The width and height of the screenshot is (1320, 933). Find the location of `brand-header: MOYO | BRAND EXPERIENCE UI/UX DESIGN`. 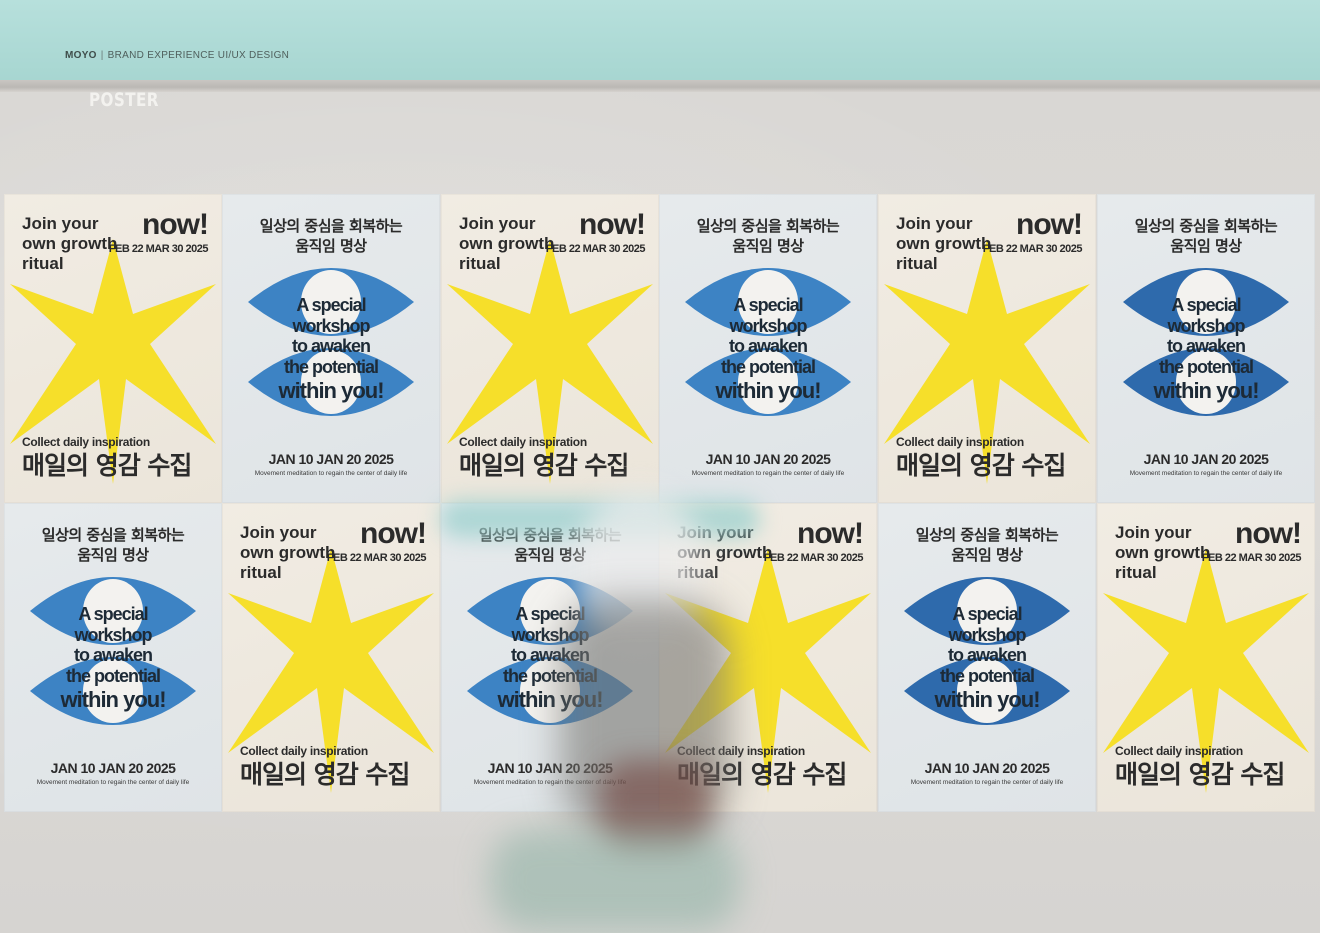

brand-header: MOYO | BRAND EXPERIENCE UI/UX DESIGN is located at coordinates (177, 55).